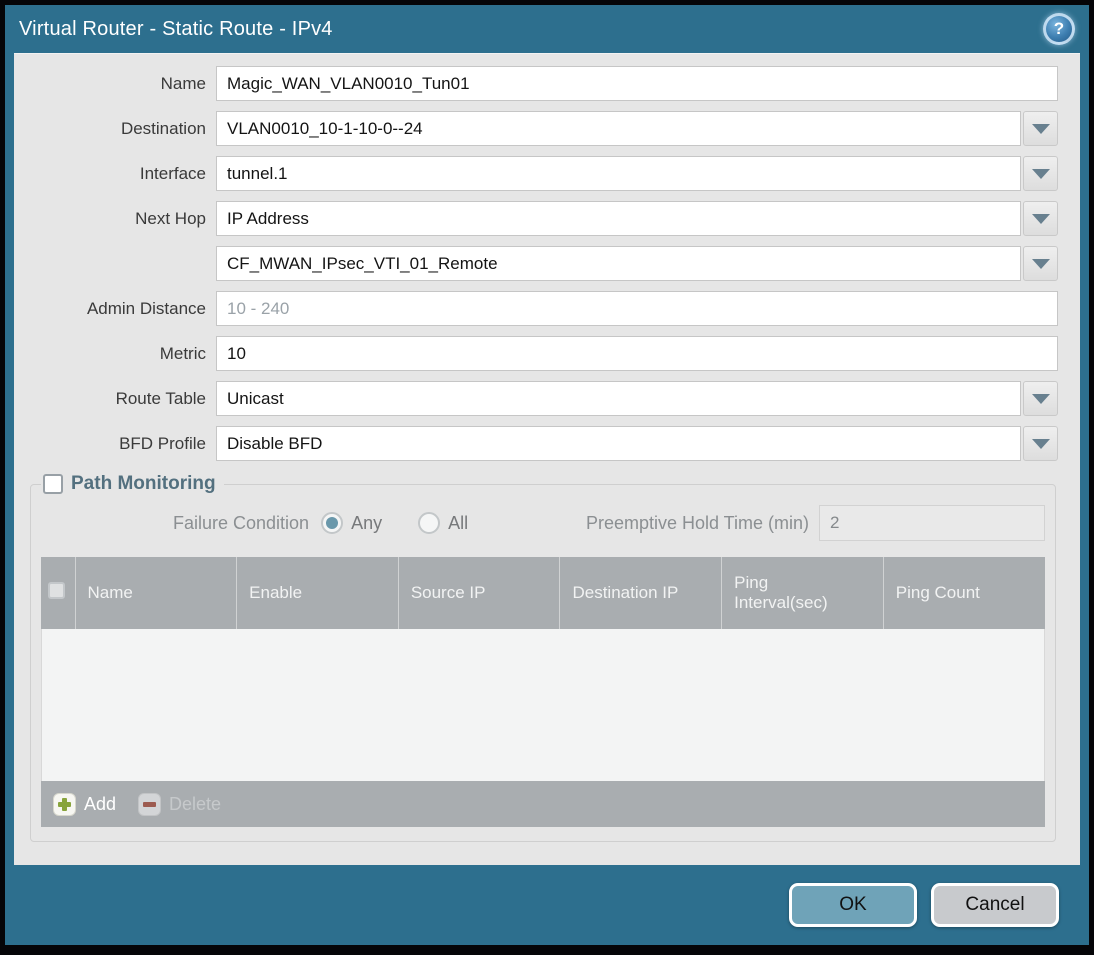  I want to click on next-hop-label: Next Hop, so click(170, 218).